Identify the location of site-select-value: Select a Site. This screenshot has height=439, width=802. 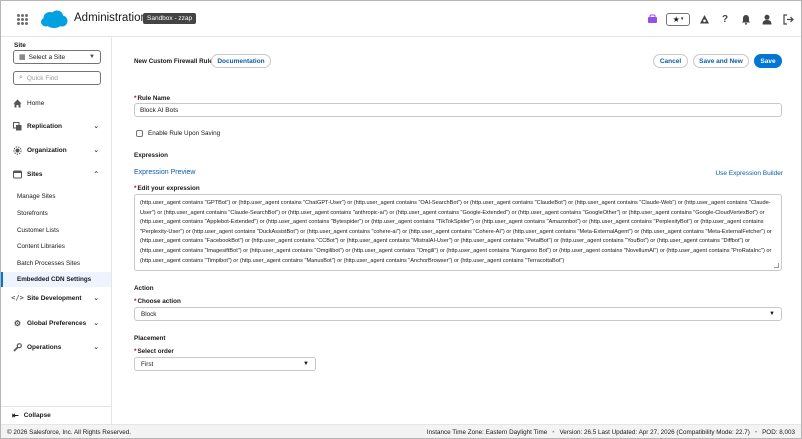
(47, 57).